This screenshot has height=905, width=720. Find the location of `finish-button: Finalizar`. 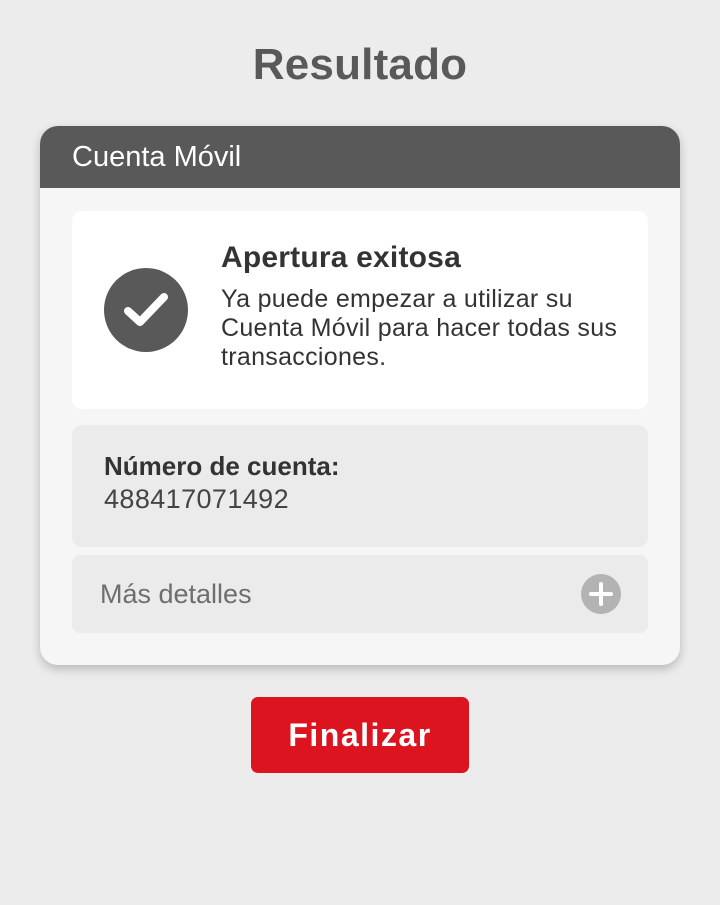

finish-button: Finalizar is located at coordinates (360, 735).